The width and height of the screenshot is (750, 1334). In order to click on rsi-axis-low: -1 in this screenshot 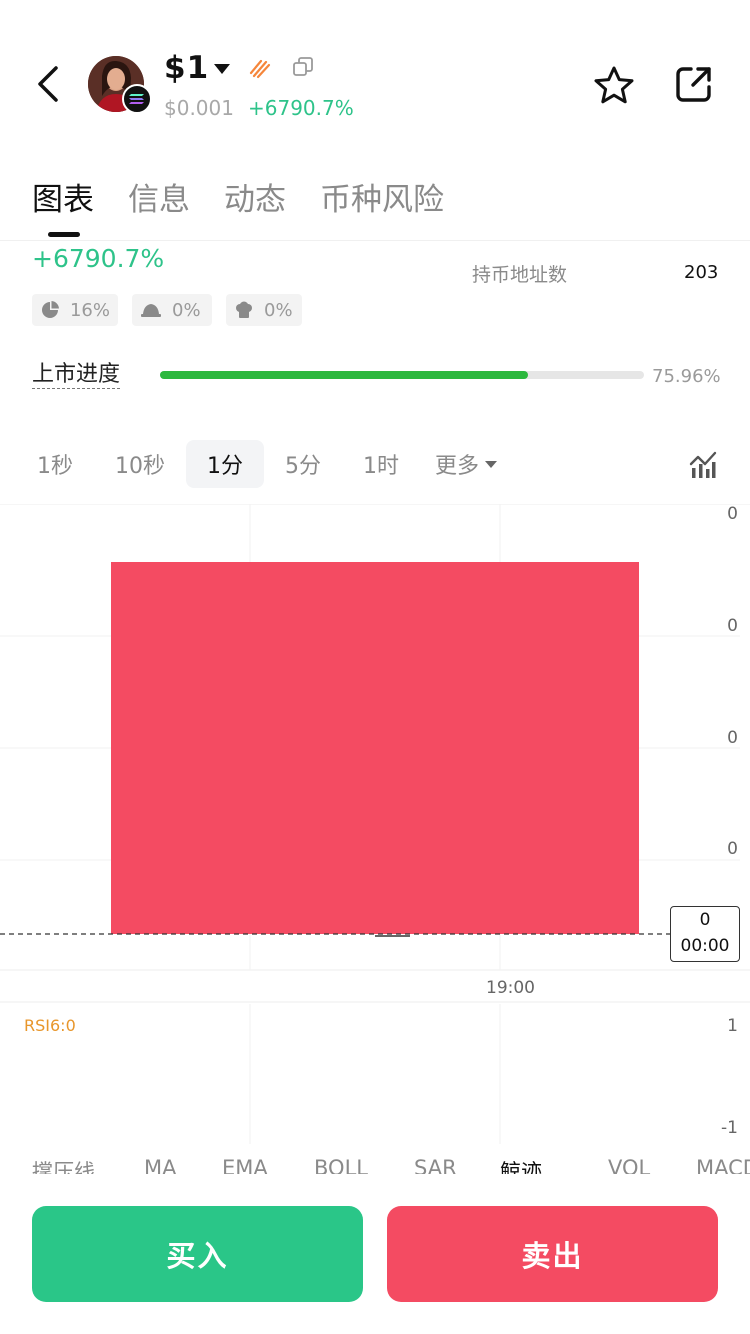, I will do `click(729, 1128)`.